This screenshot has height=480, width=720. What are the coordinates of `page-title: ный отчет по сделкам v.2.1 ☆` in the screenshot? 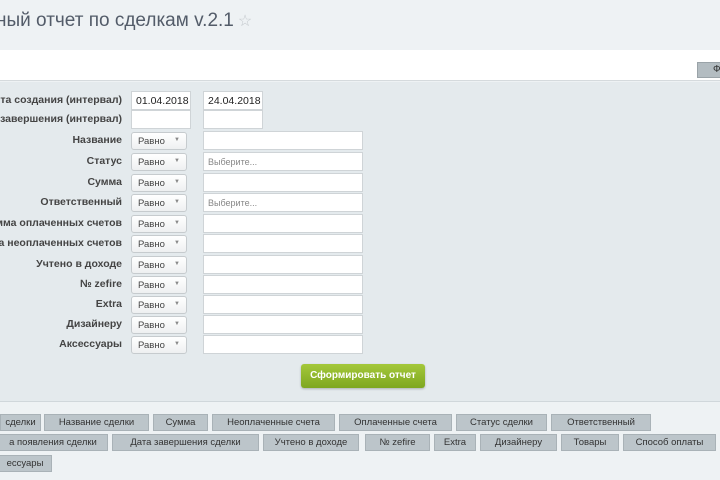 It's located at (126, 21).